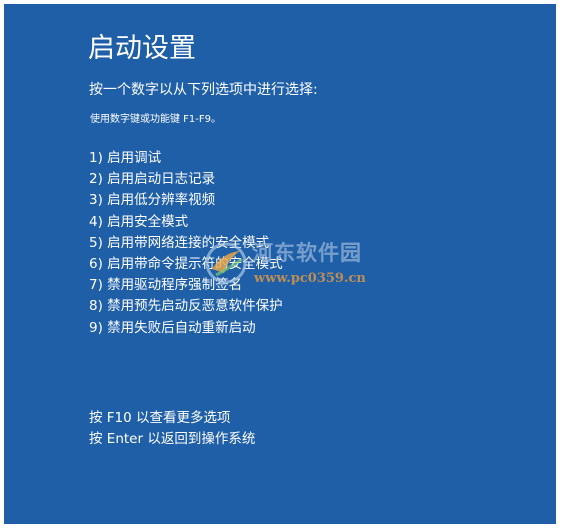  What do you see at coordinates (186, 328) in the screenshot?
I see `option-disable-auto-restart-on-failure: 9) 禁用失败后自动重新启动` at bounding box center [186, 328].